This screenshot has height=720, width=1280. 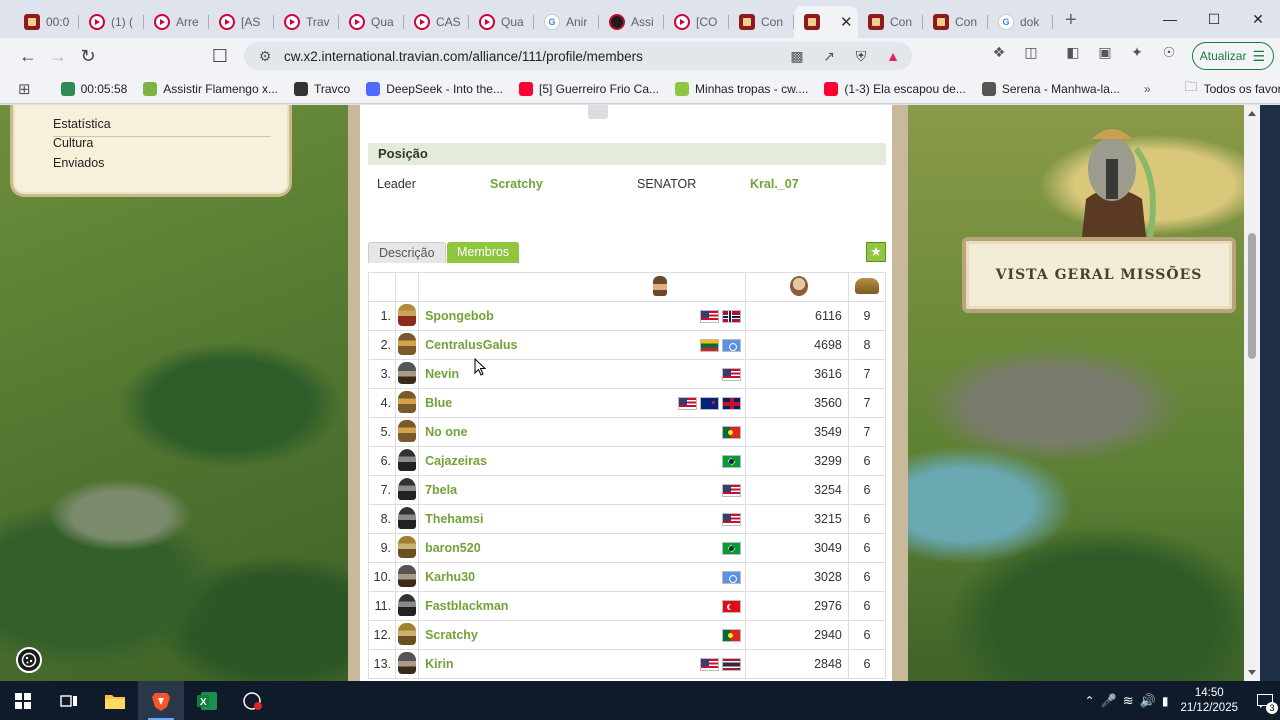 What do you see at coordinates (58, 56) in the screenshot?
I see `forward-button: →` at bounding box center [58, 56].